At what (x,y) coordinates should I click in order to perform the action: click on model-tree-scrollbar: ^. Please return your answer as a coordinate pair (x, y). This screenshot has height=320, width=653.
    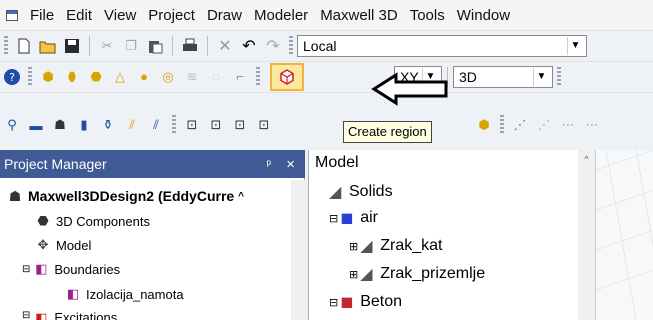
    Looking at the image, I should click on (586, 235).